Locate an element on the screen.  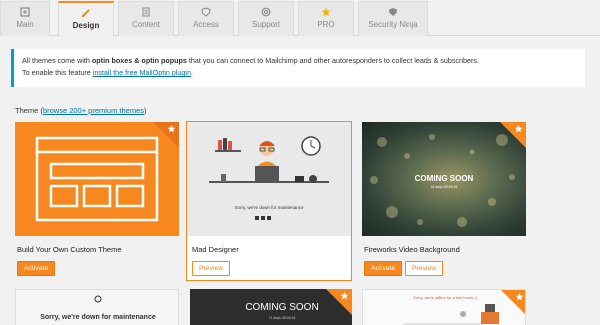
theme-title: Mad Designer is located at coordinates (215, 249).